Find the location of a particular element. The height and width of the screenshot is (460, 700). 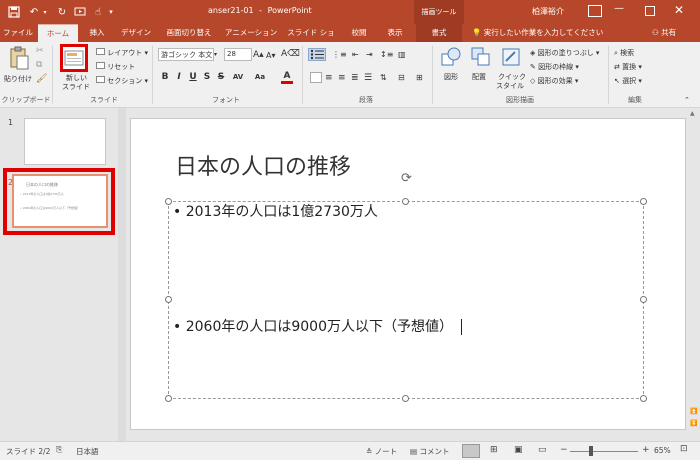

cut-icon: ✂ is located at coordinates (40, 51).